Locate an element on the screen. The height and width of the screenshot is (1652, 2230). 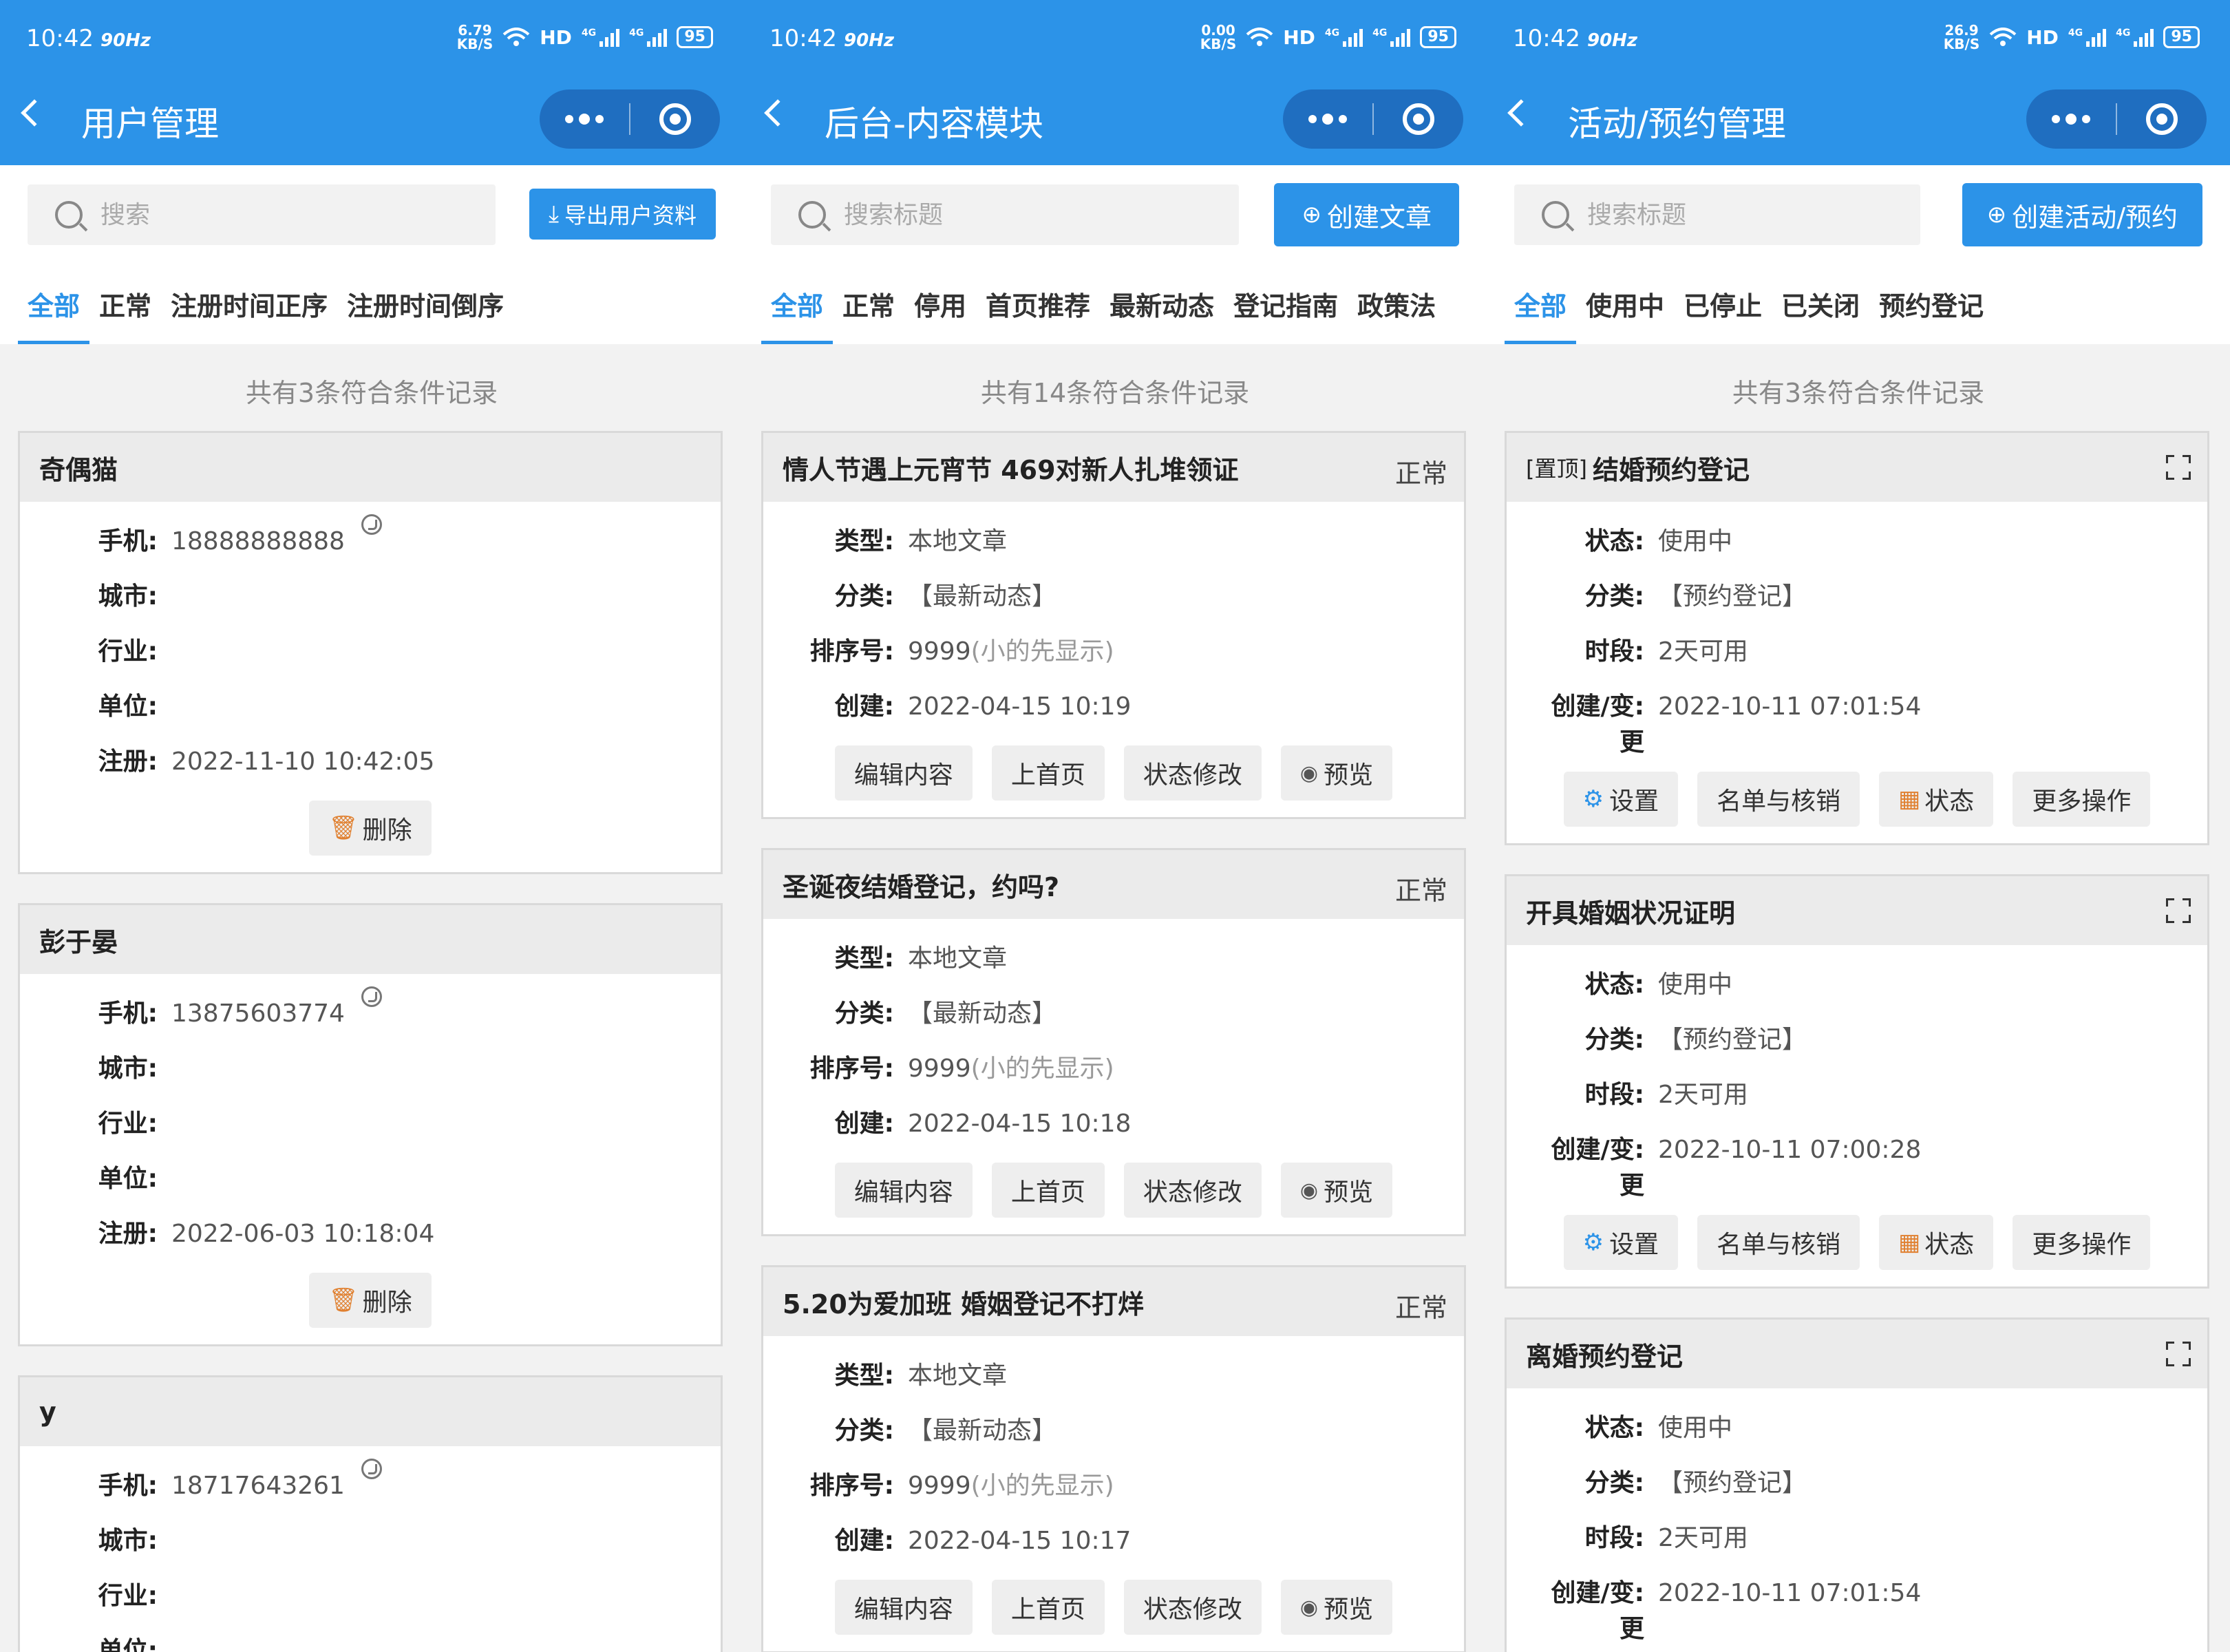
category-row: 分类: 【预约登记】 is located at coordinates (1695, 1483).